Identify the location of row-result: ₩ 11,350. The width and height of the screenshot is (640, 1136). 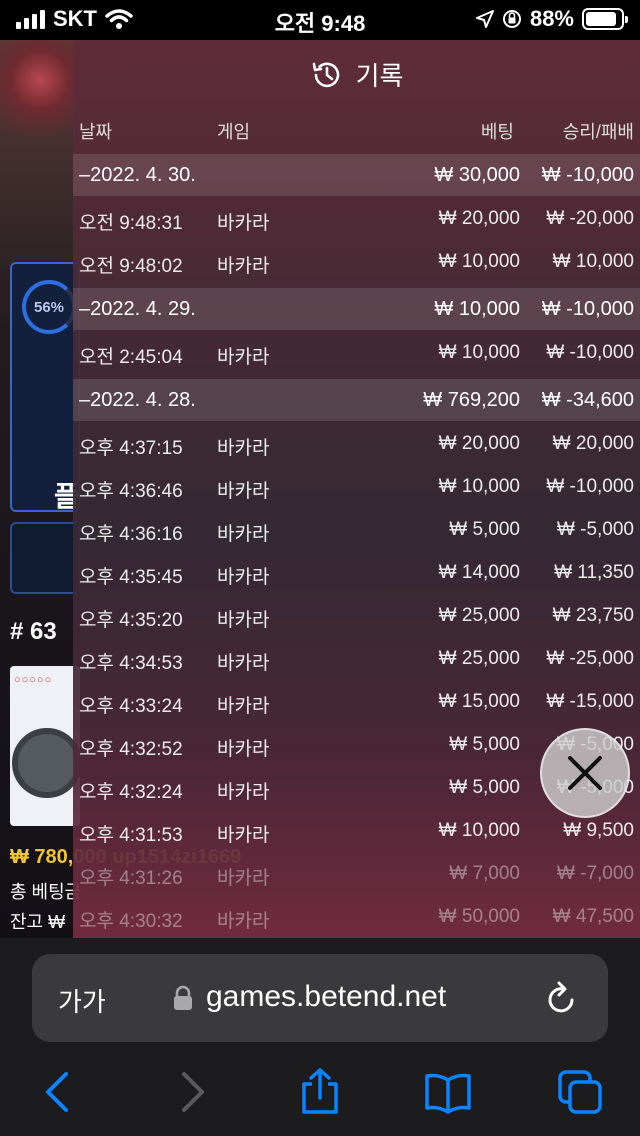
(594, 572).